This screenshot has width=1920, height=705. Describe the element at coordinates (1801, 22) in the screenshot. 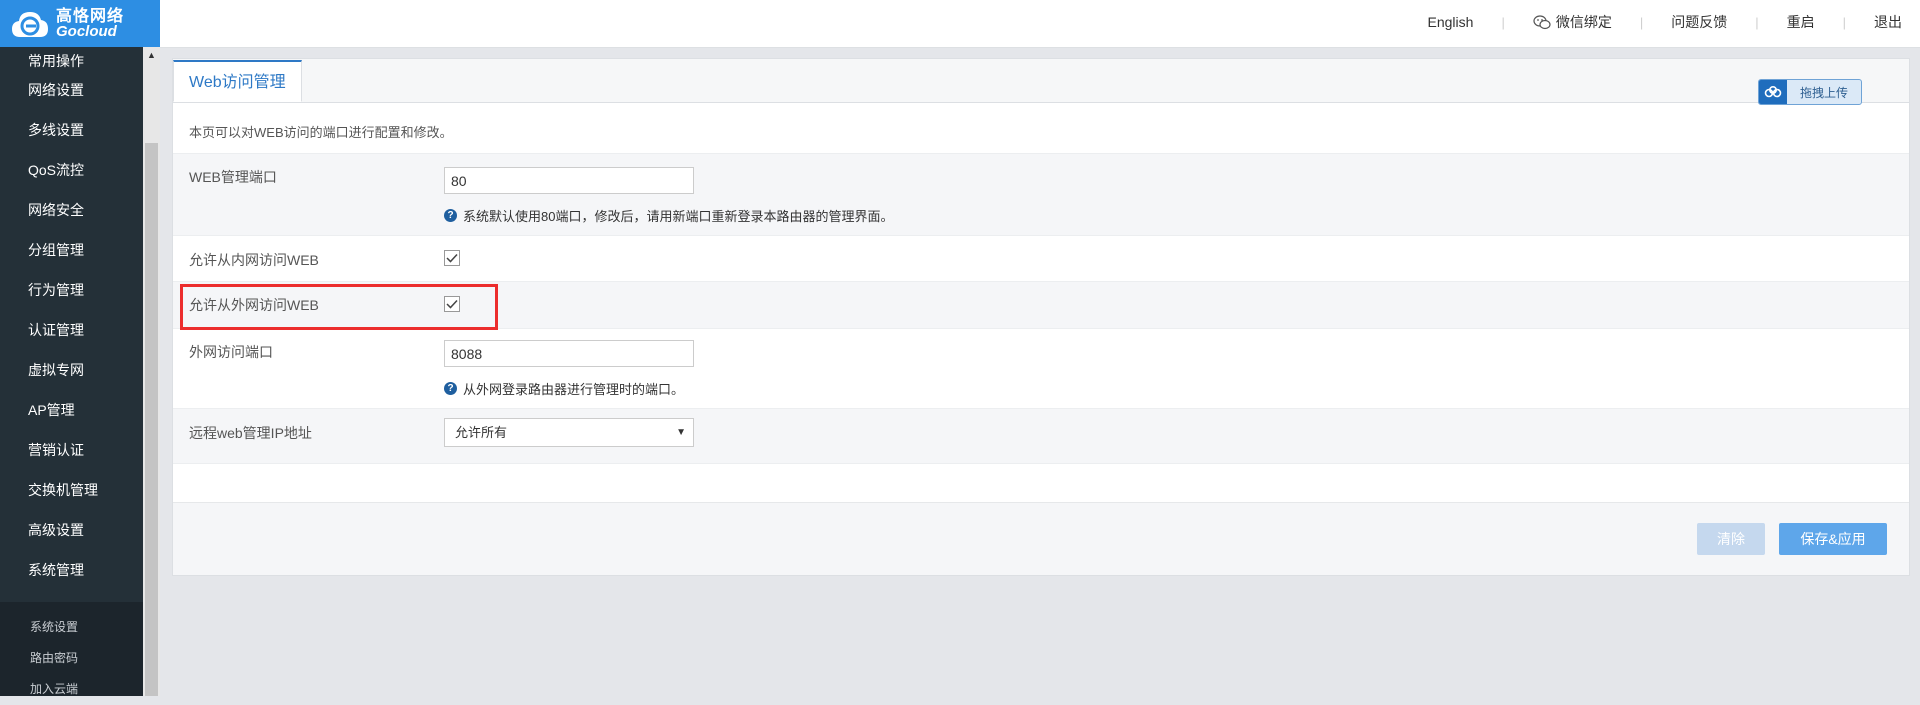

I see `reboot-link: 重启` at that location.